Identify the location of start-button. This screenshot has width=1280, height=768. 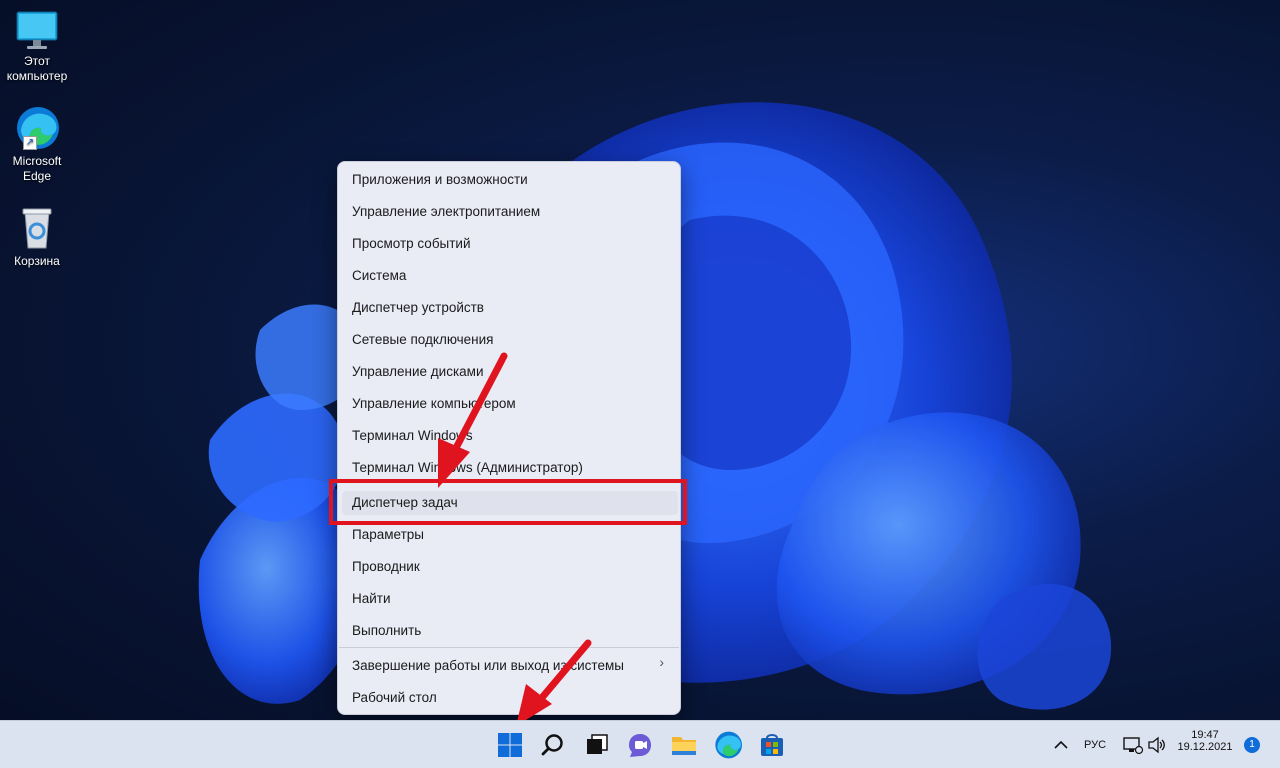
(510, 745).